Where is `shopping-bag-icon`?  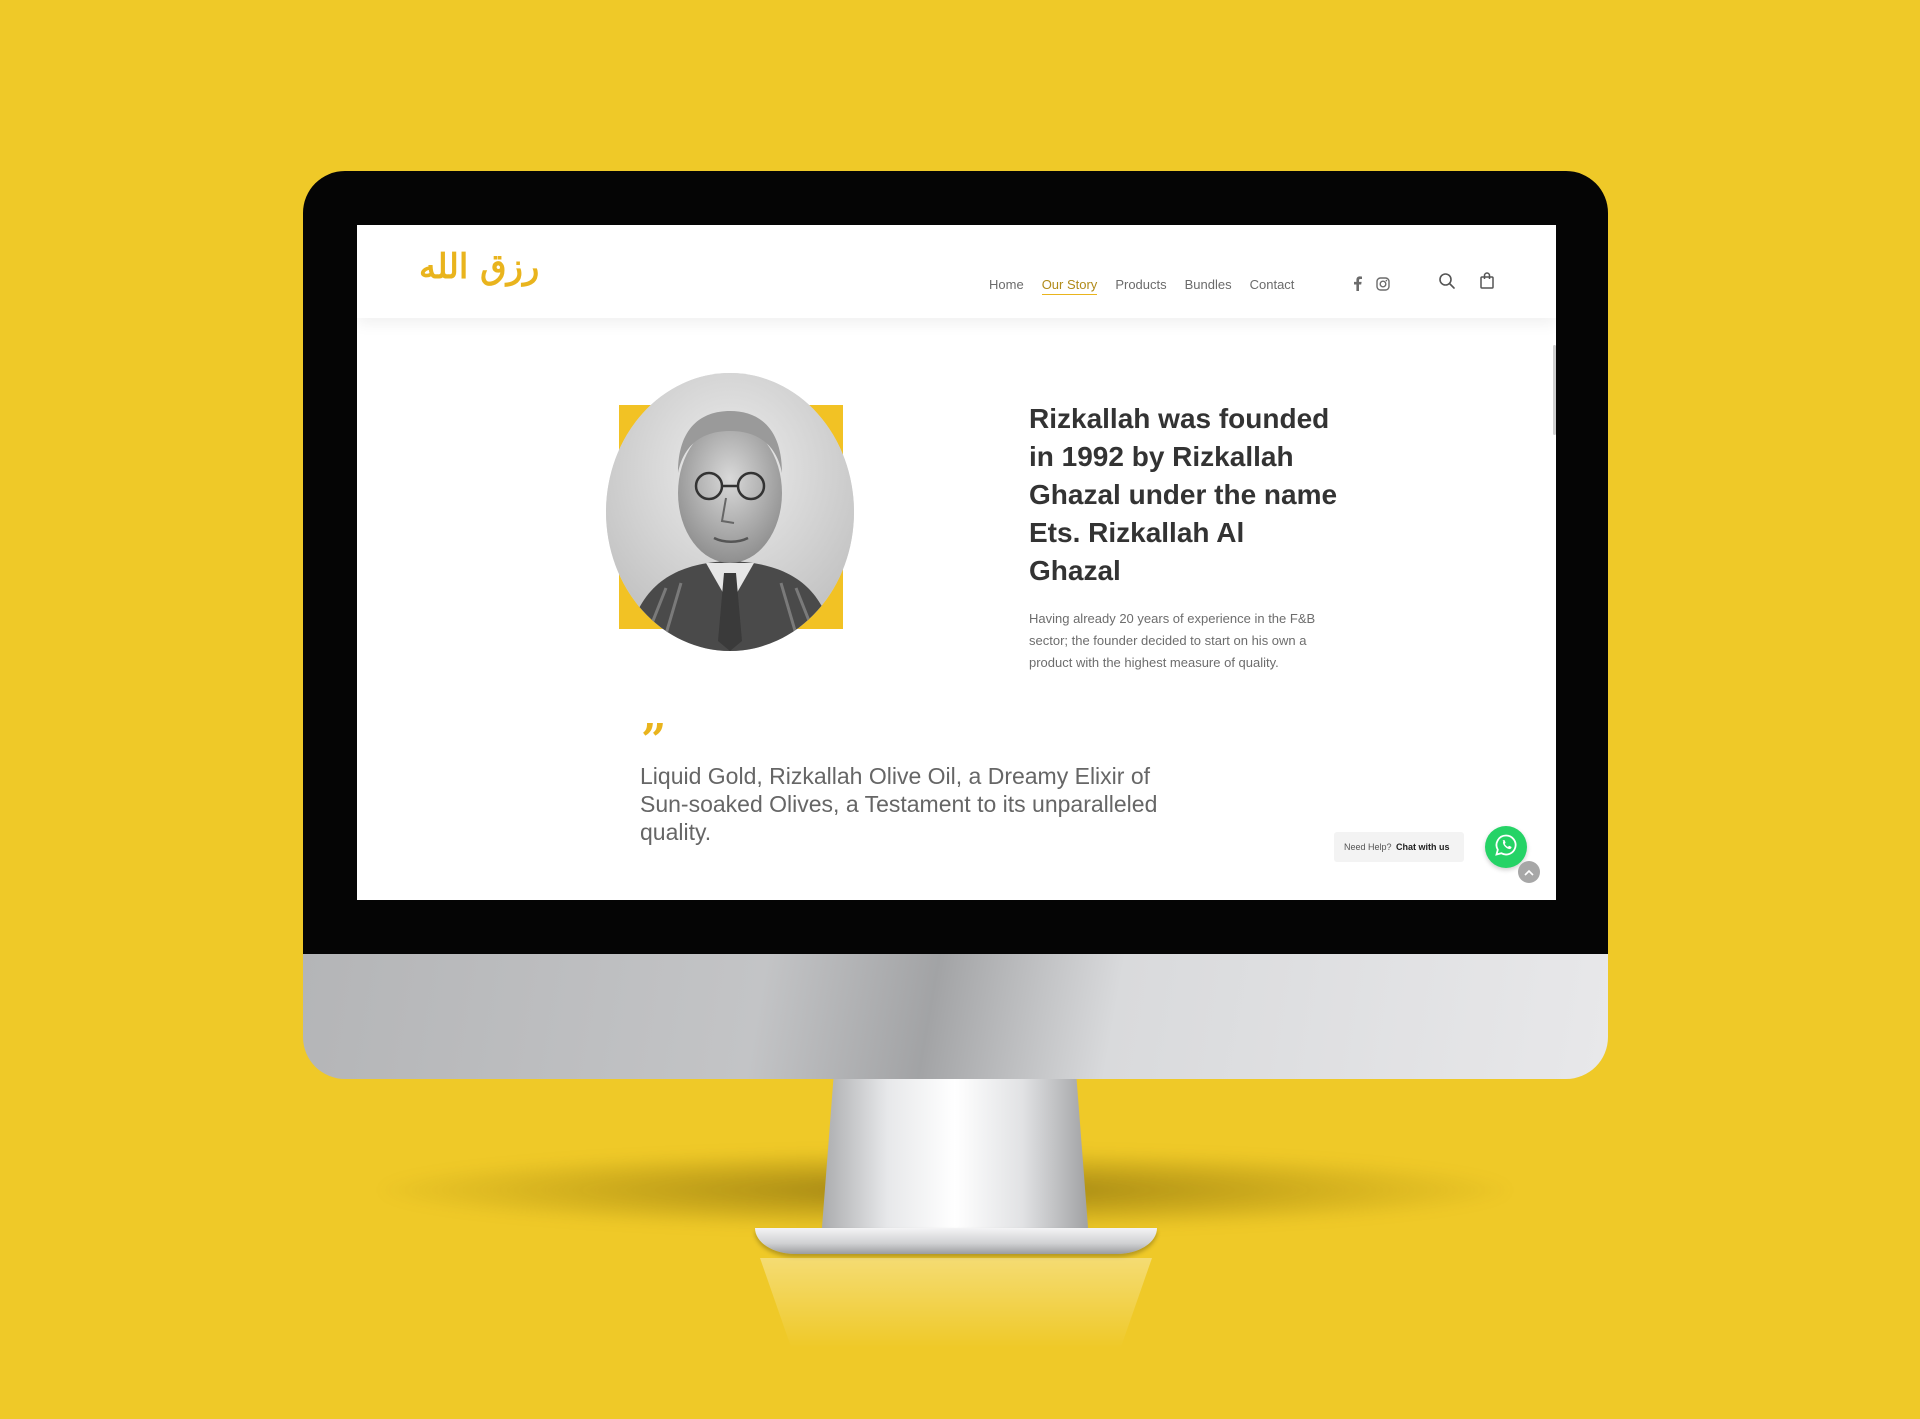
shopping-bag-icon is located at coordinates (1487, 283).